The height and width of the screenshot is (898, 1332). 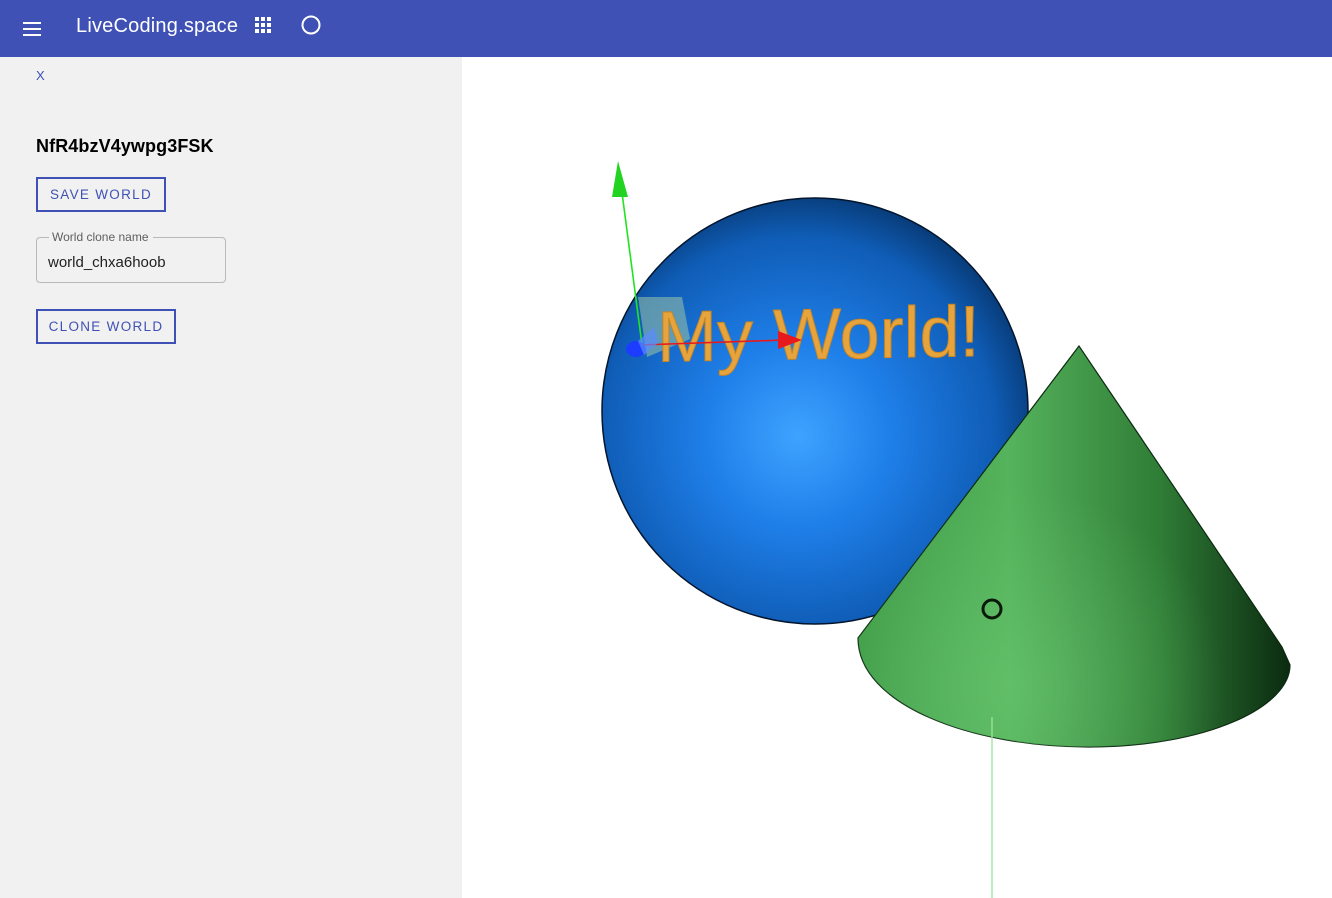 What do you see at coordinates (311, 25) in the screenshot?
I see `circle-outline-icon` at bounding box center [311, 25].